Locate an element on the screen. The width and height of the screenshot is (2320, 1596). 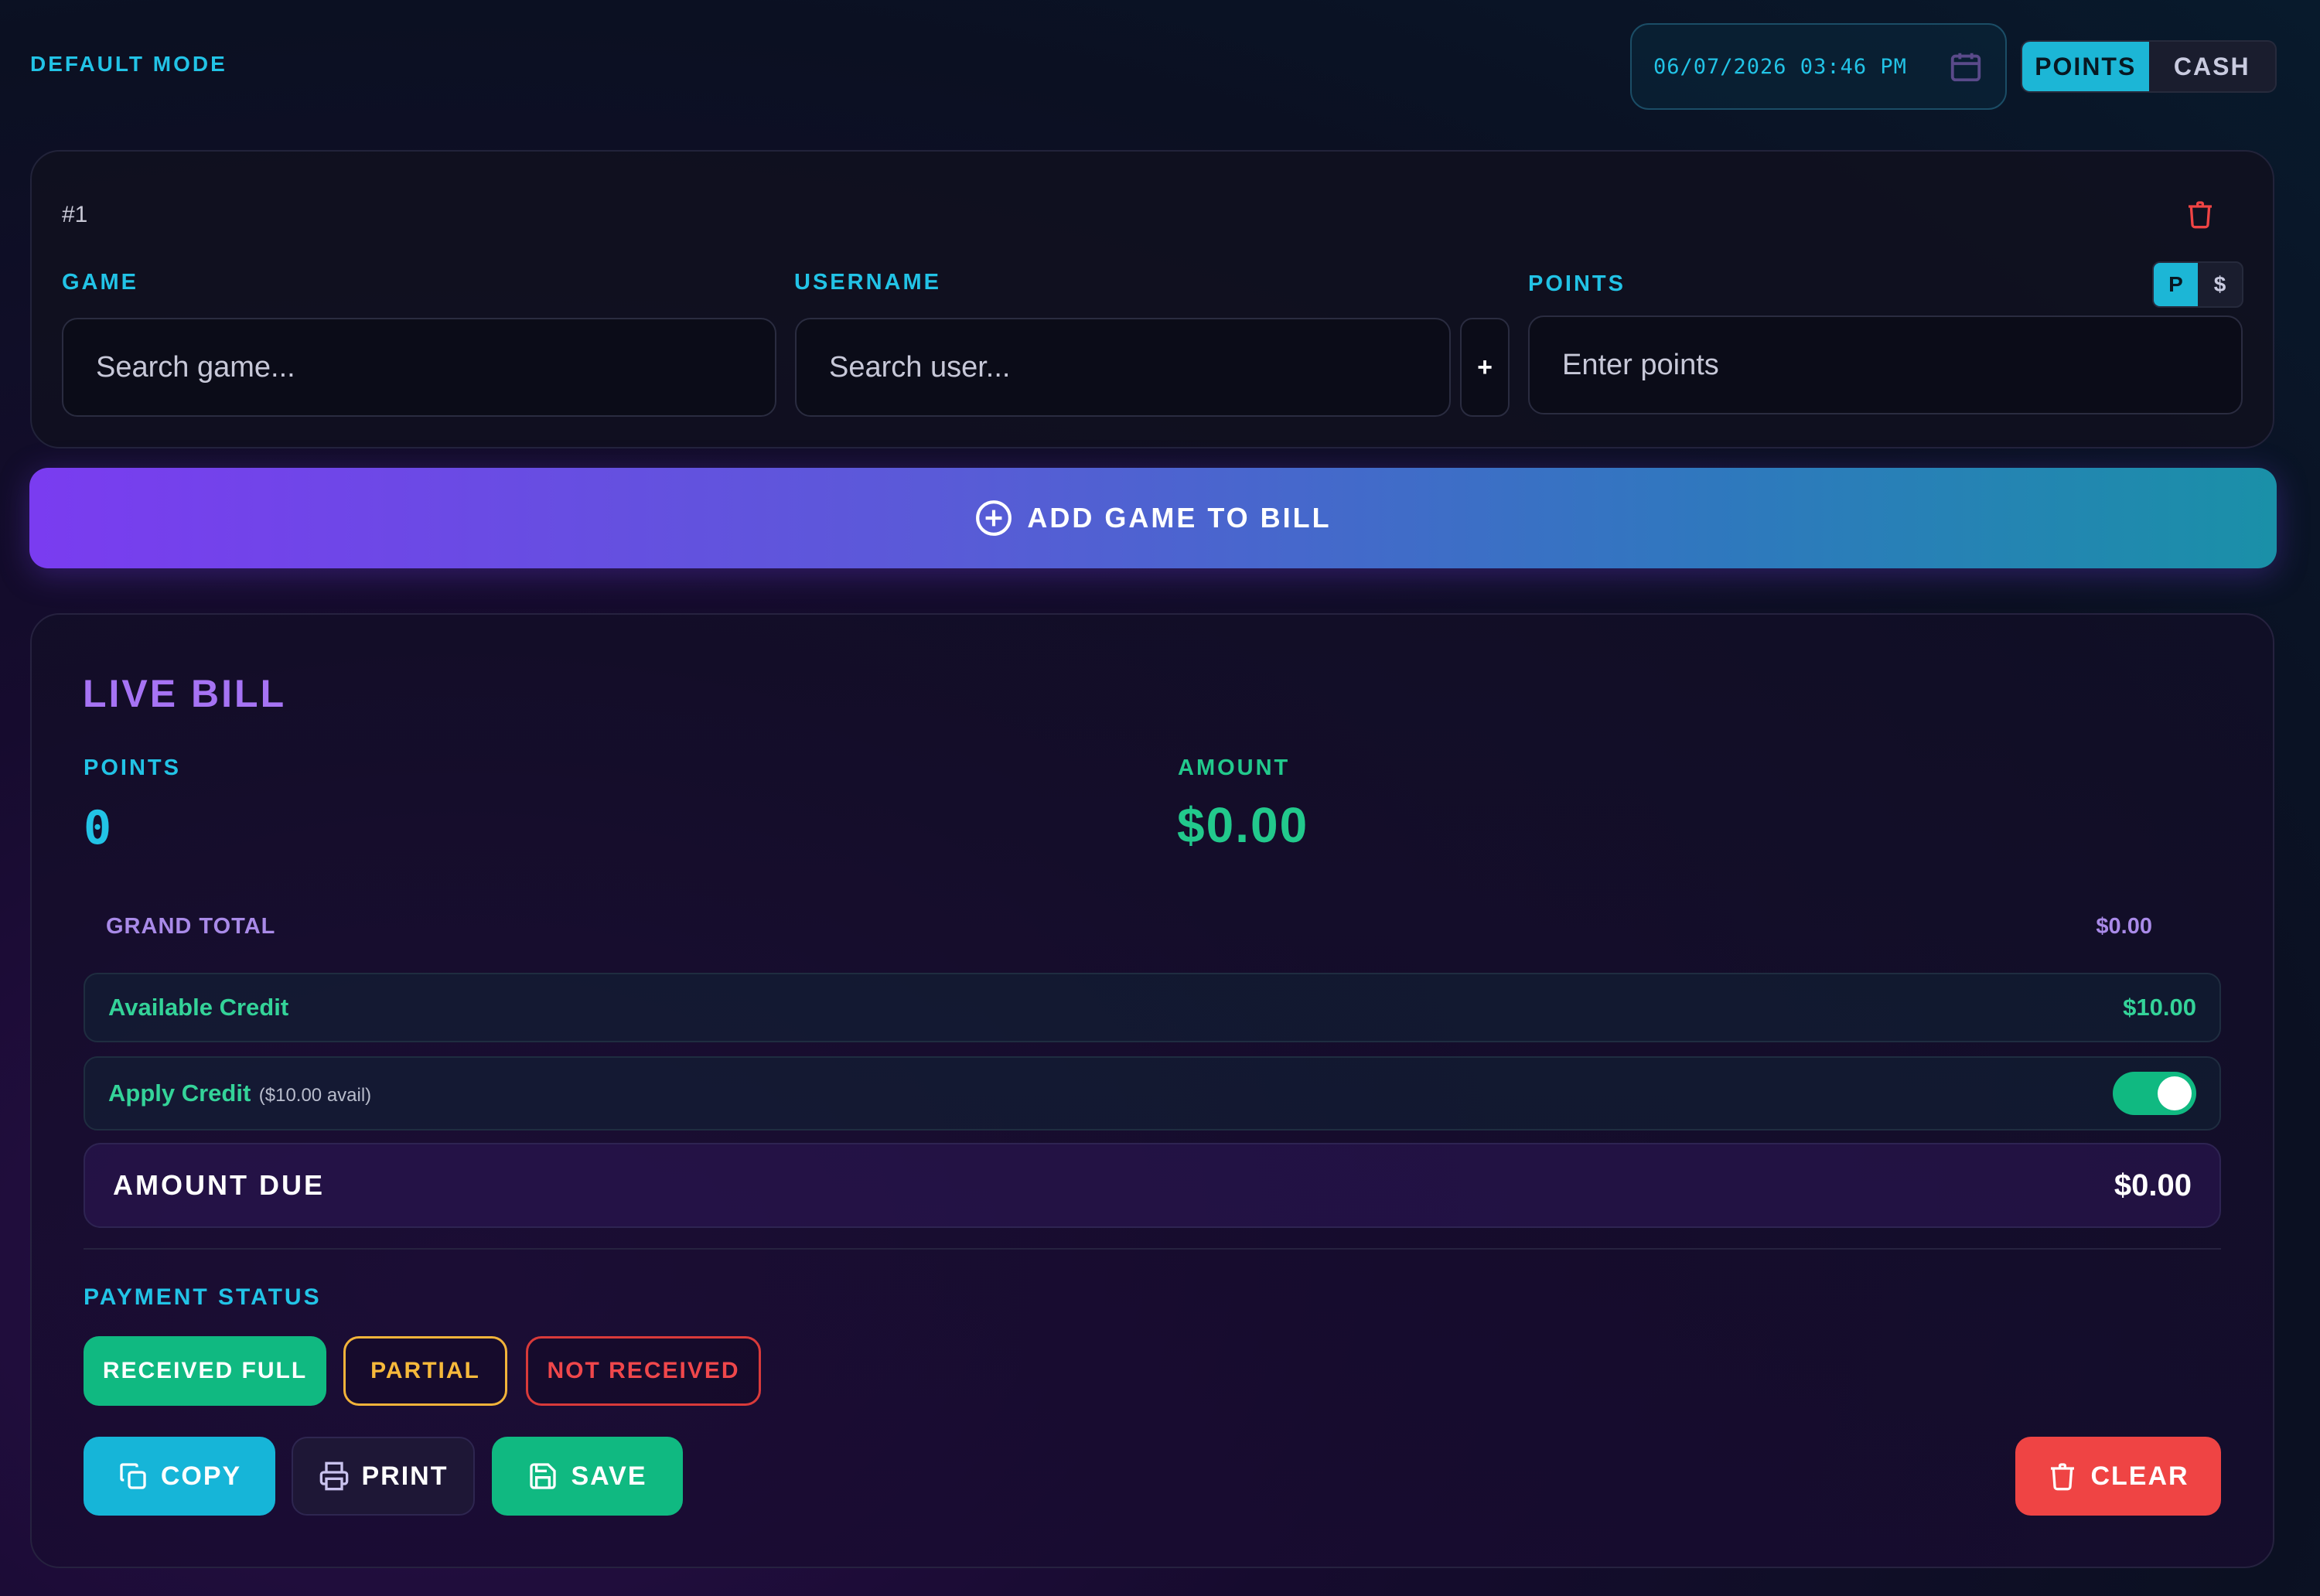
bill-points-label: POINTS is located at coordinates (132, 767).